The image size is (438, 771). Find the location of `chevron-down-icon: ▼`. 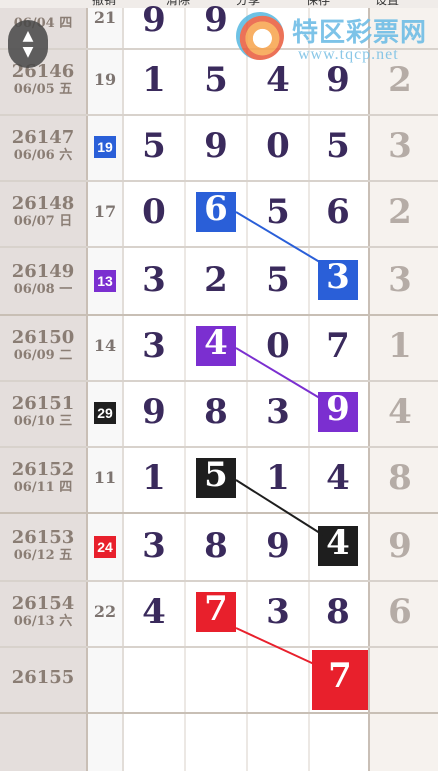

chevron-down-icon: ▼ is located at coordinates (28, 52).